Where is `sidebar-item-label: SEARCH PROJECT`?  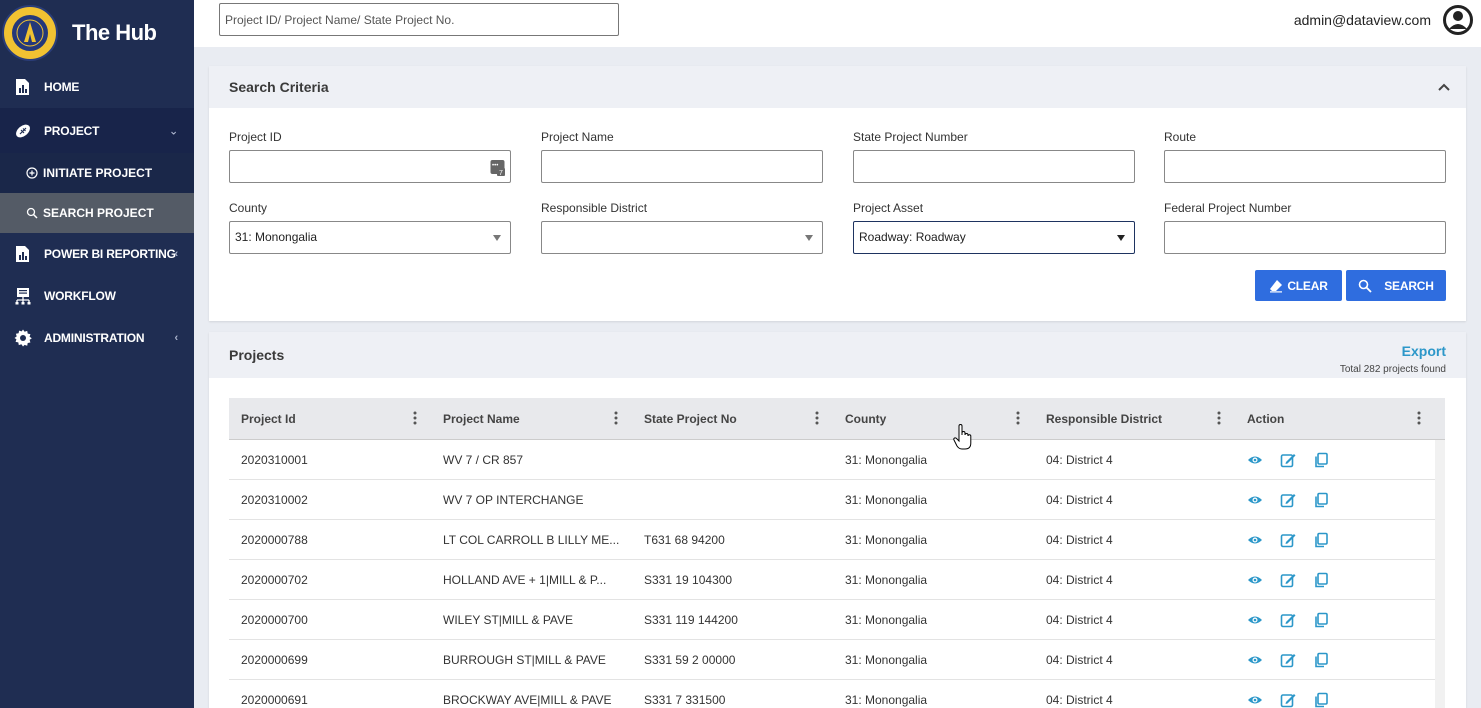 sidebar-item-label: SEARCH PROJECT is located at coordinates (98, 213).